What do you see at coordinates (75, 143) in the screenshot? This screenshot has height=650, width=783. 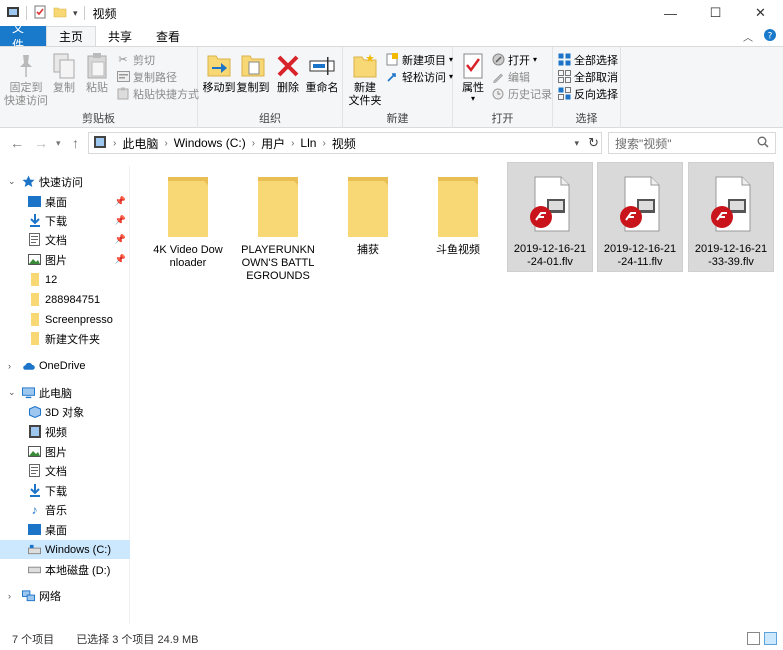 I see `up-arrow-icon: ↑` at bounding box center [75, 143].